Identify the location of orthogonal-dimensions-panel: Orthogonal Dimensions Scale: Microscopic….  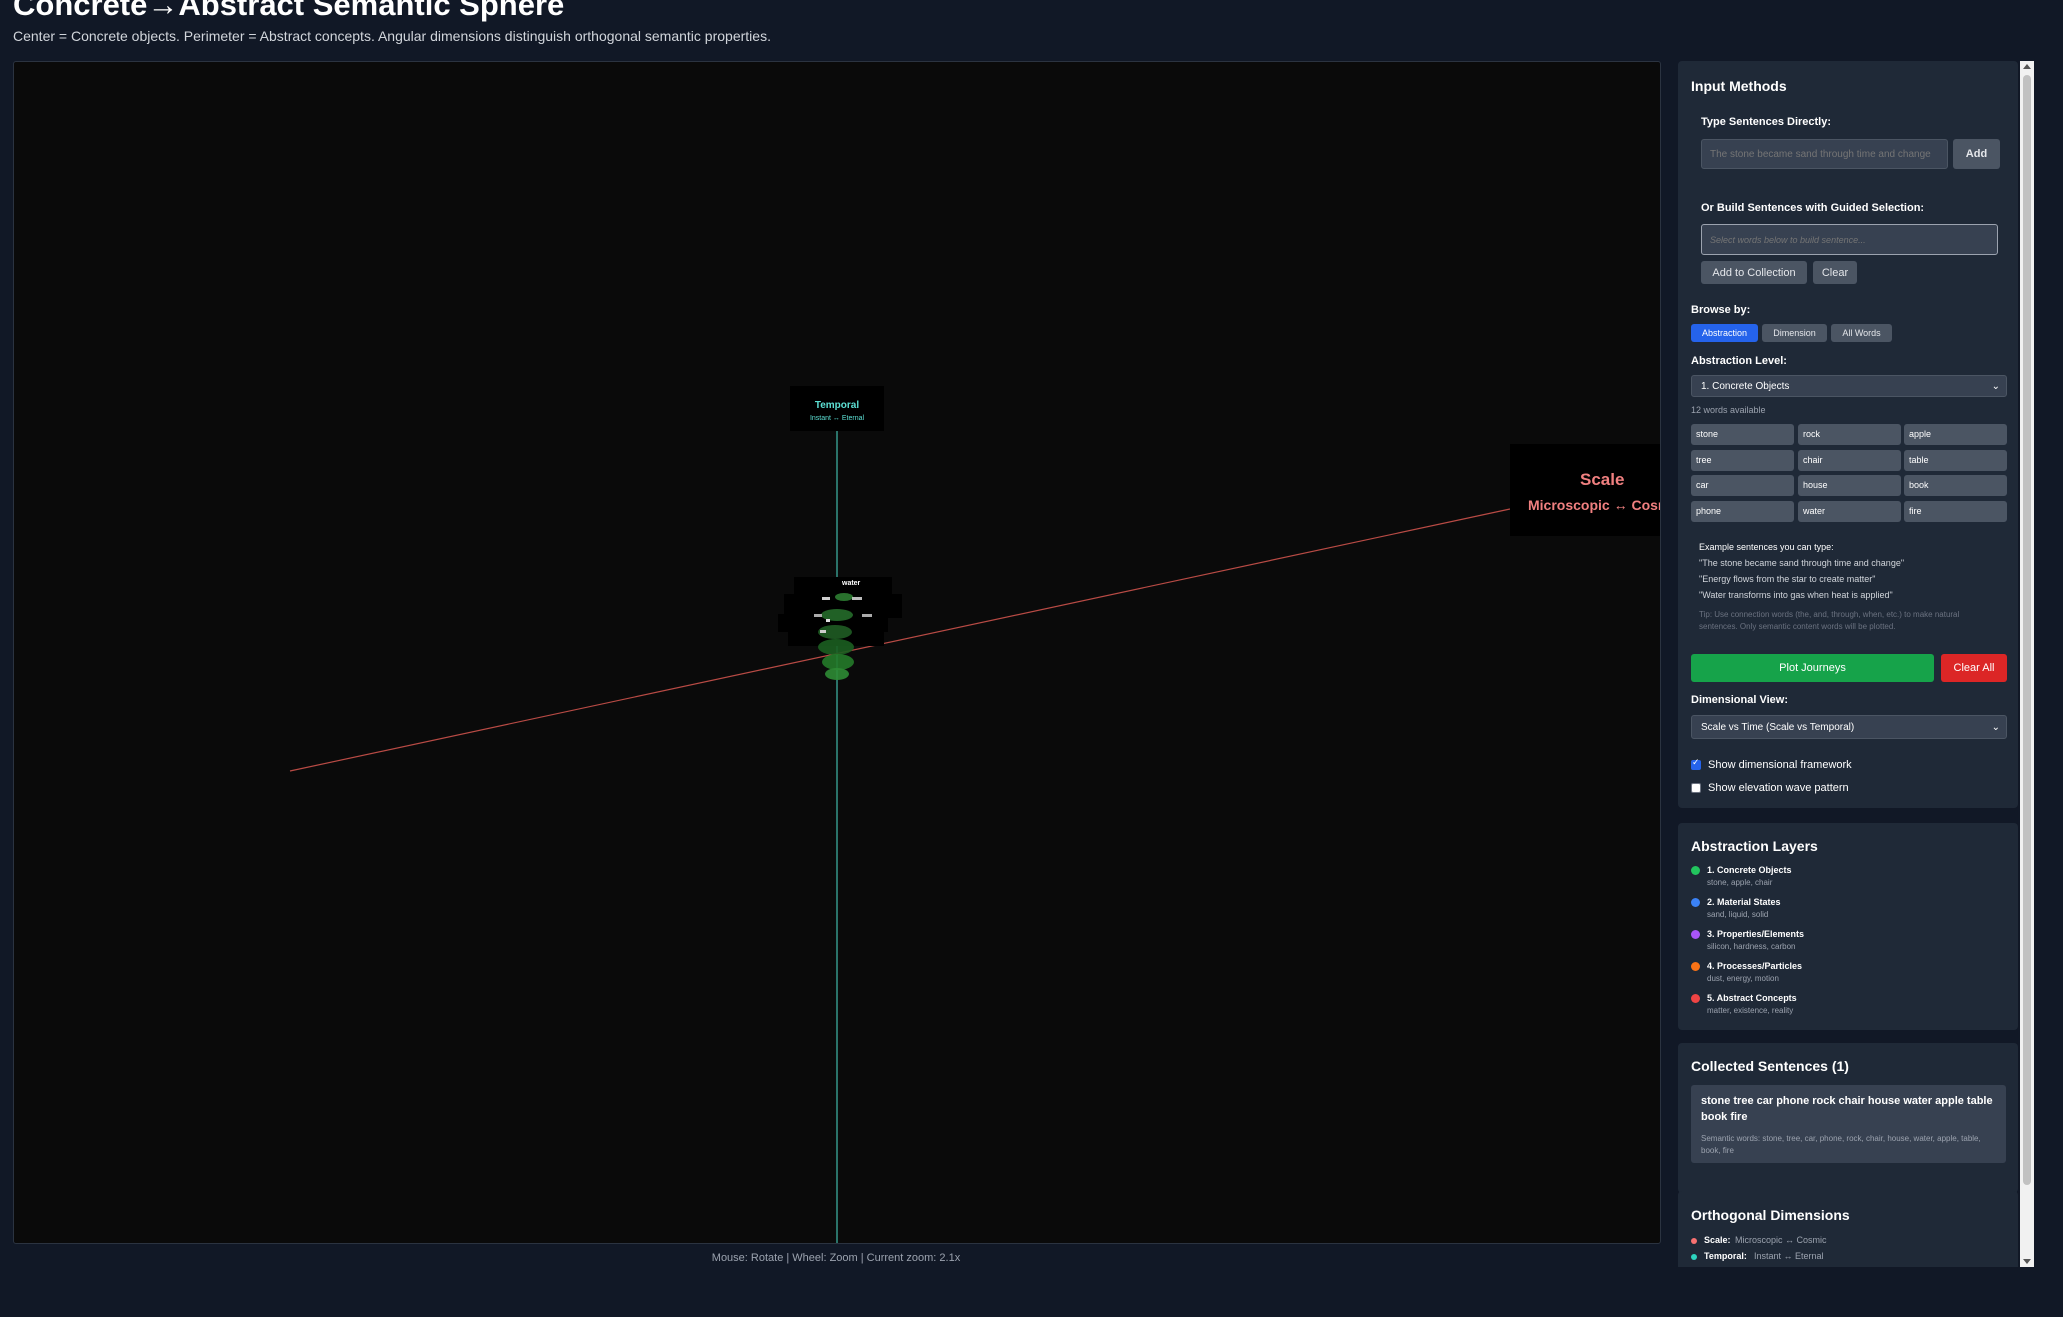
(1848, 1229).